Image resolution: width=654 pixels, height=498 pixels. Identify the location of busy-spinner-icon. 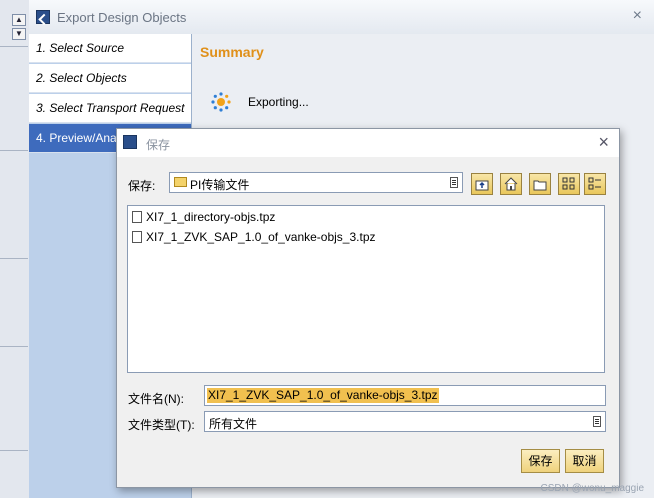
(221, 102).